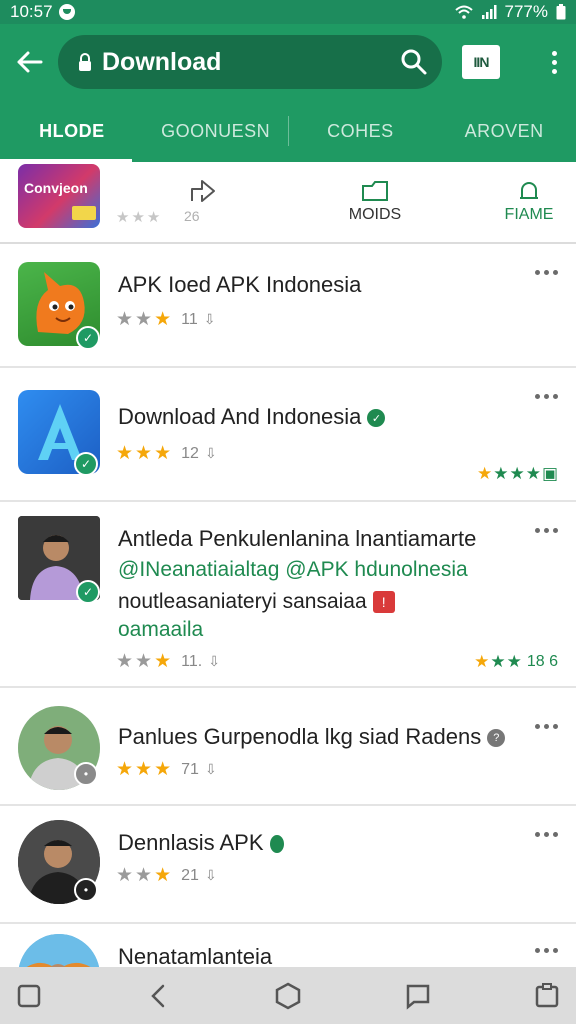 The image size is (576, 1024). Describe the element at coordinates (293, 569) in the screenshot. I see `app-subtitle: @INeanatiaialtag @APK hdunolnesia` at that location.